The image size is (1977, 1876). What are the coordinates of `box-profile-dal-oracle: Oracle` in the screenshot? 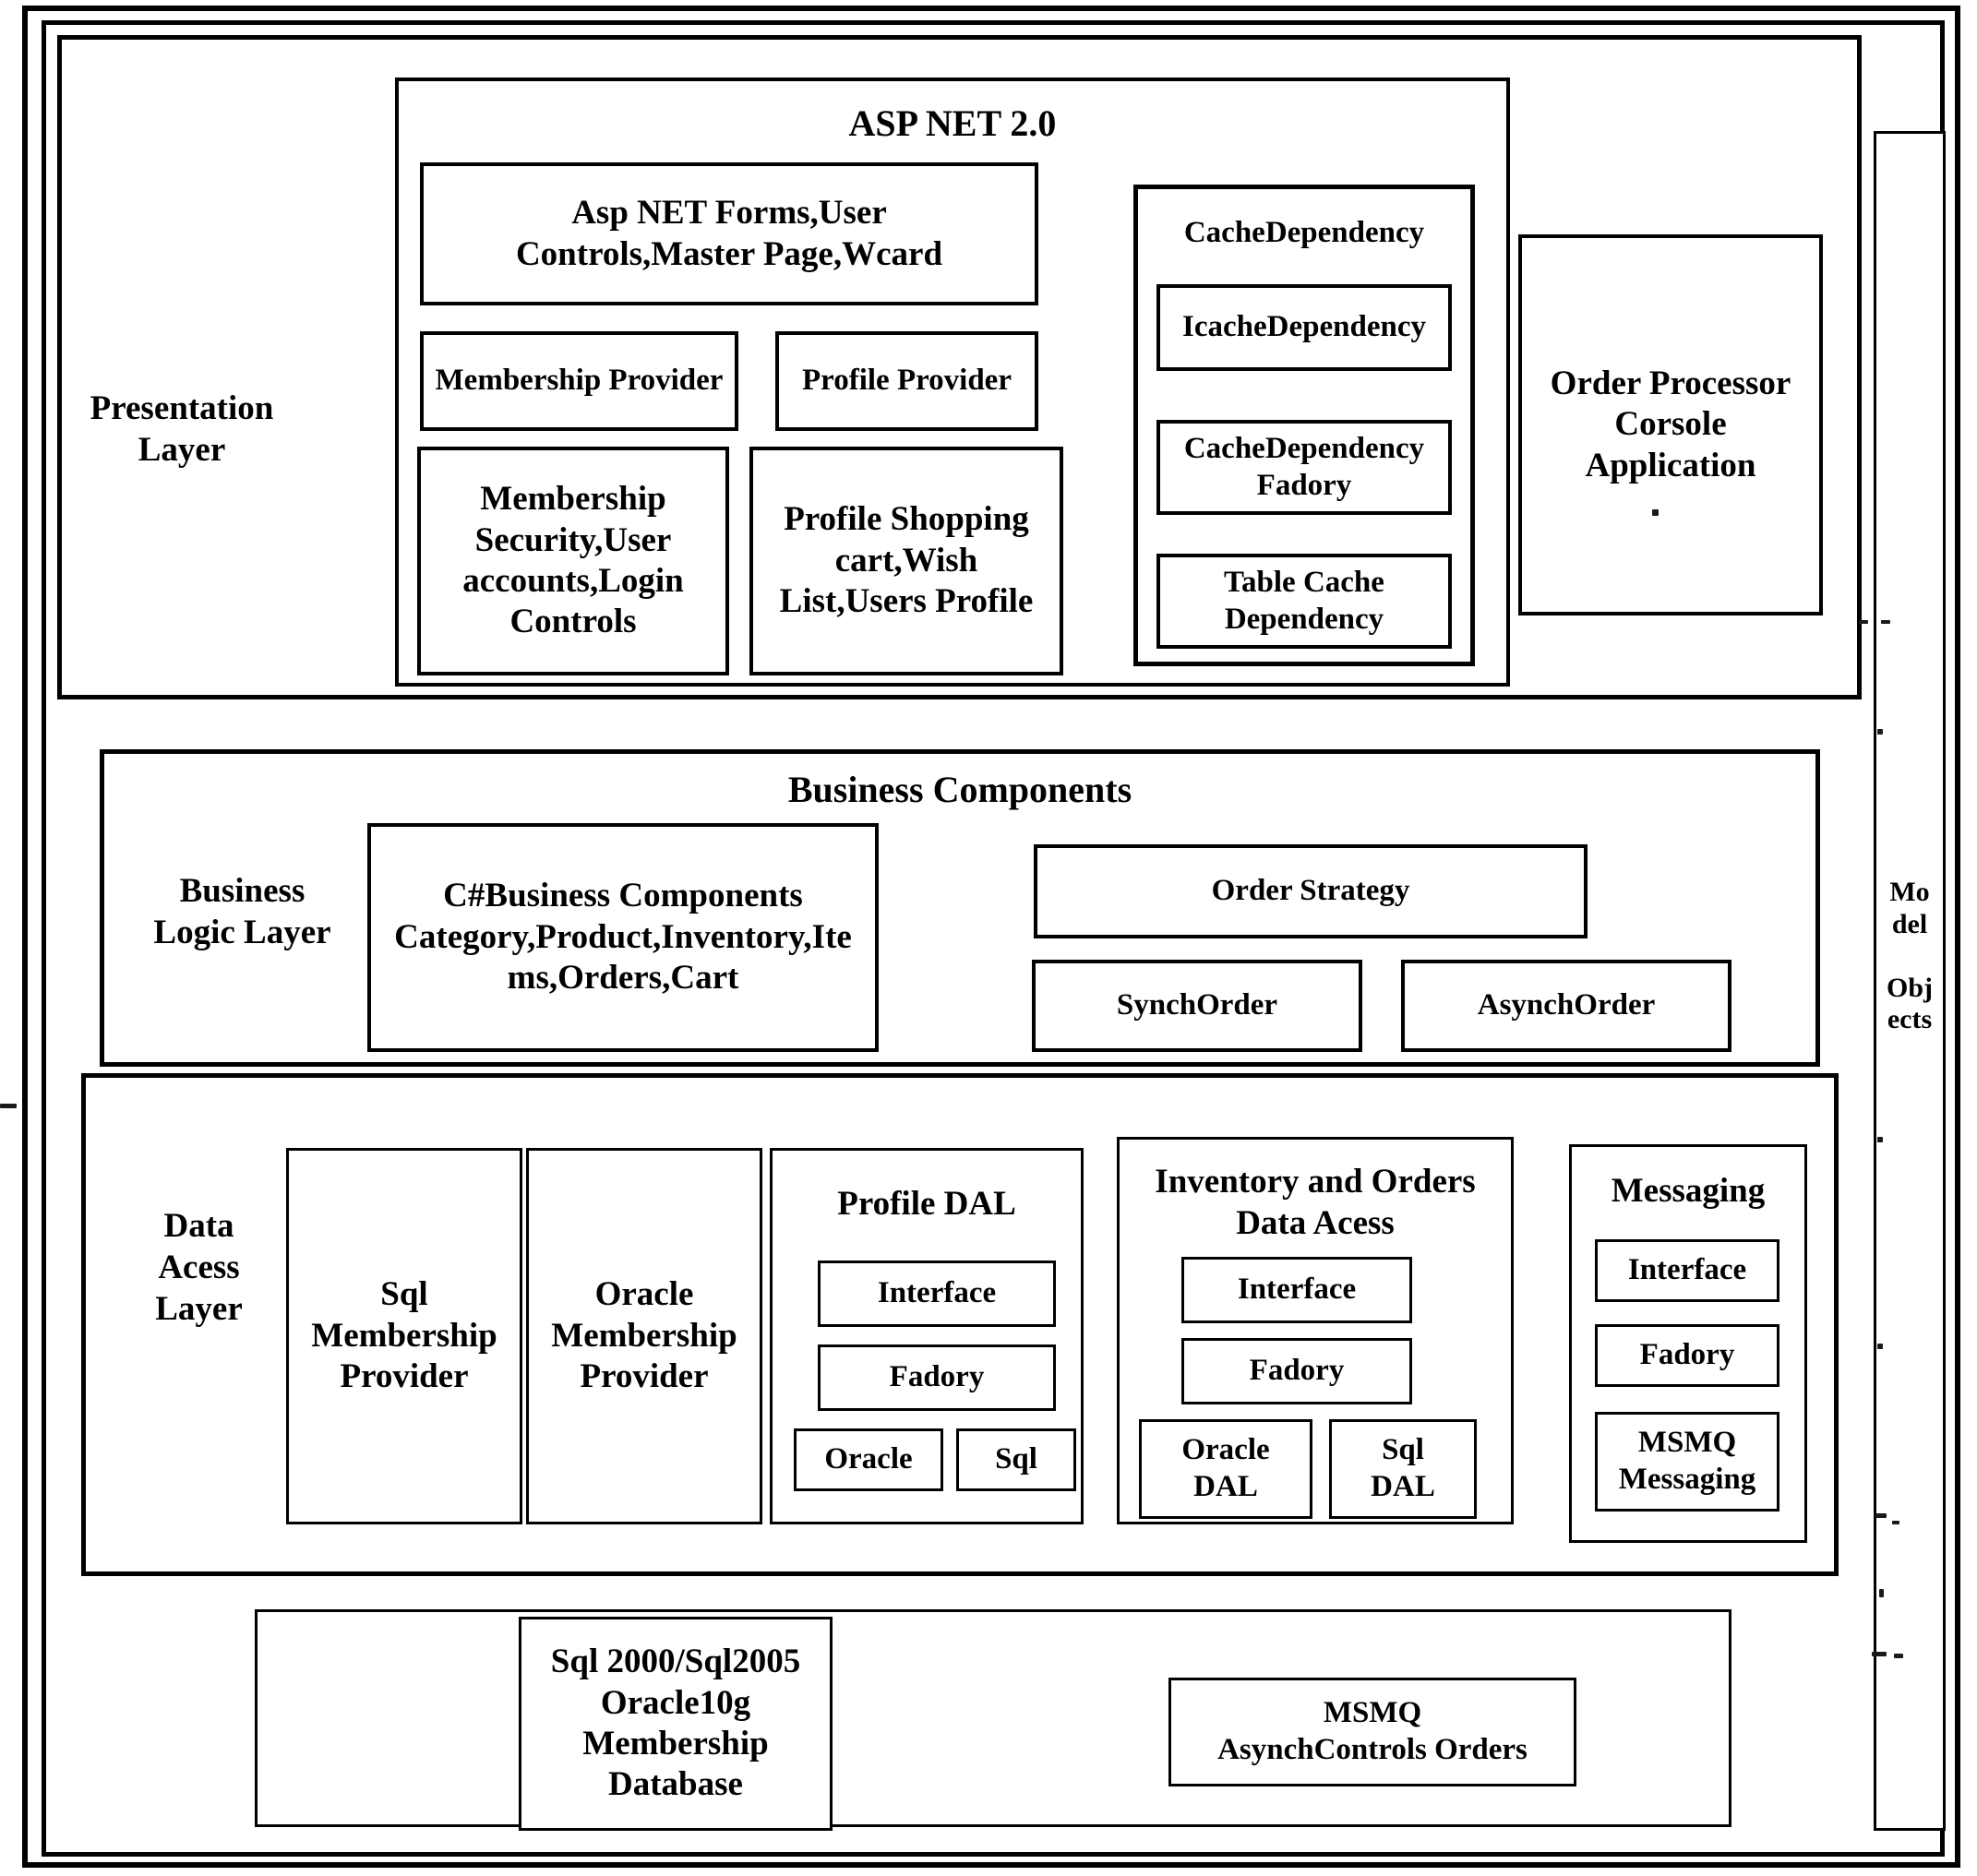 It's located at (868, 1460).